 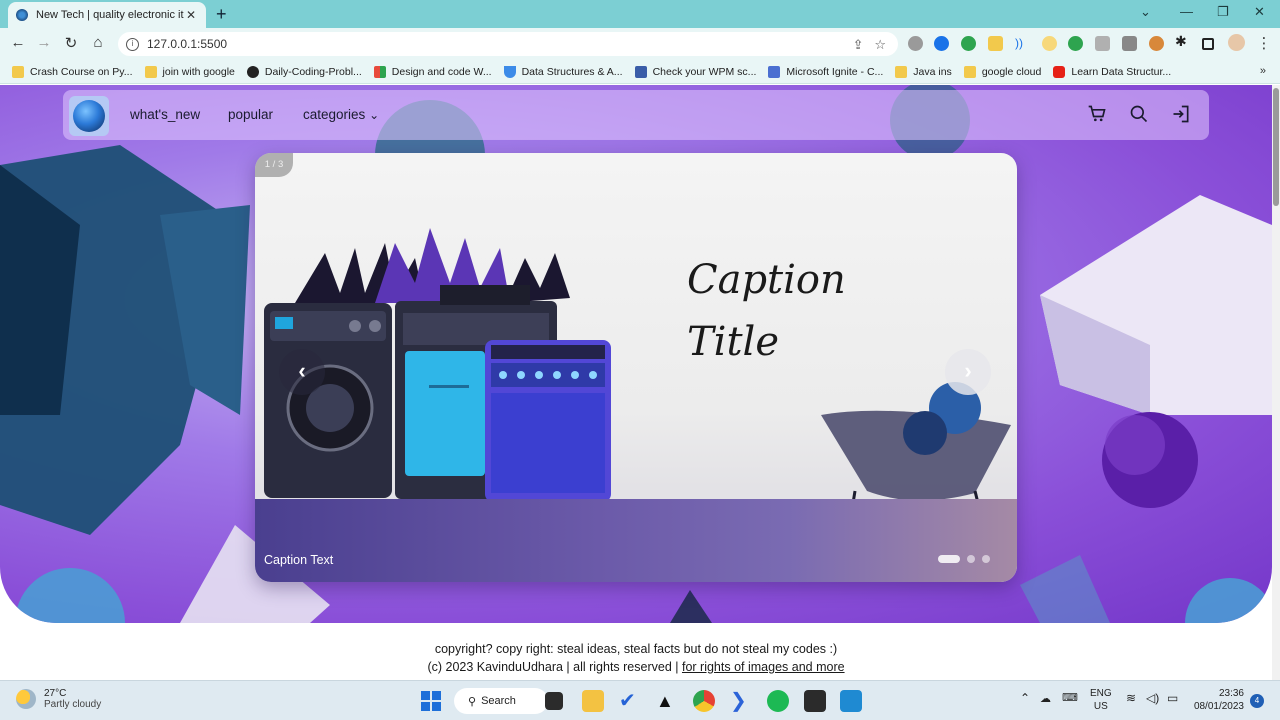 I want to click on show-hidden-icons: ⌃, so click(x=1025, y=698).